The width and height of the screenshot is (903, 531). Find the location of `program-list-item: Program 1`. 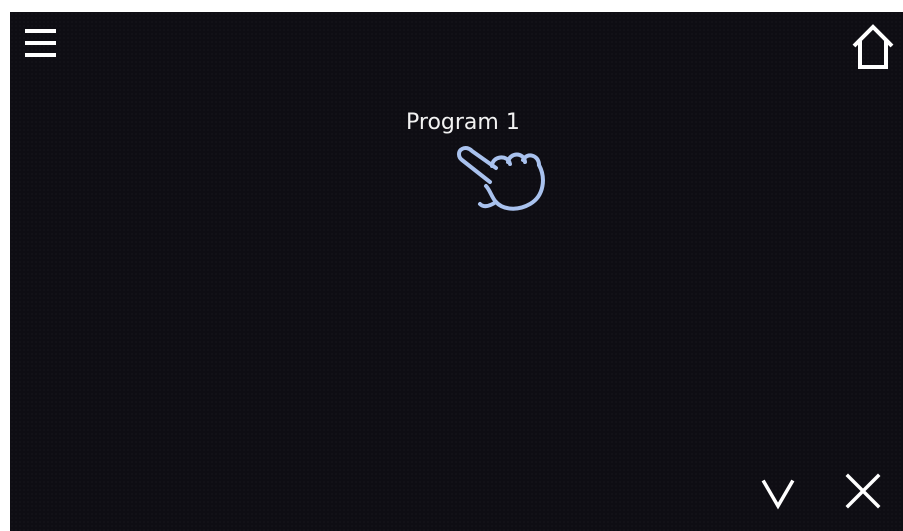

program-list-item: Program 1 is located at coordinates (466, 124).